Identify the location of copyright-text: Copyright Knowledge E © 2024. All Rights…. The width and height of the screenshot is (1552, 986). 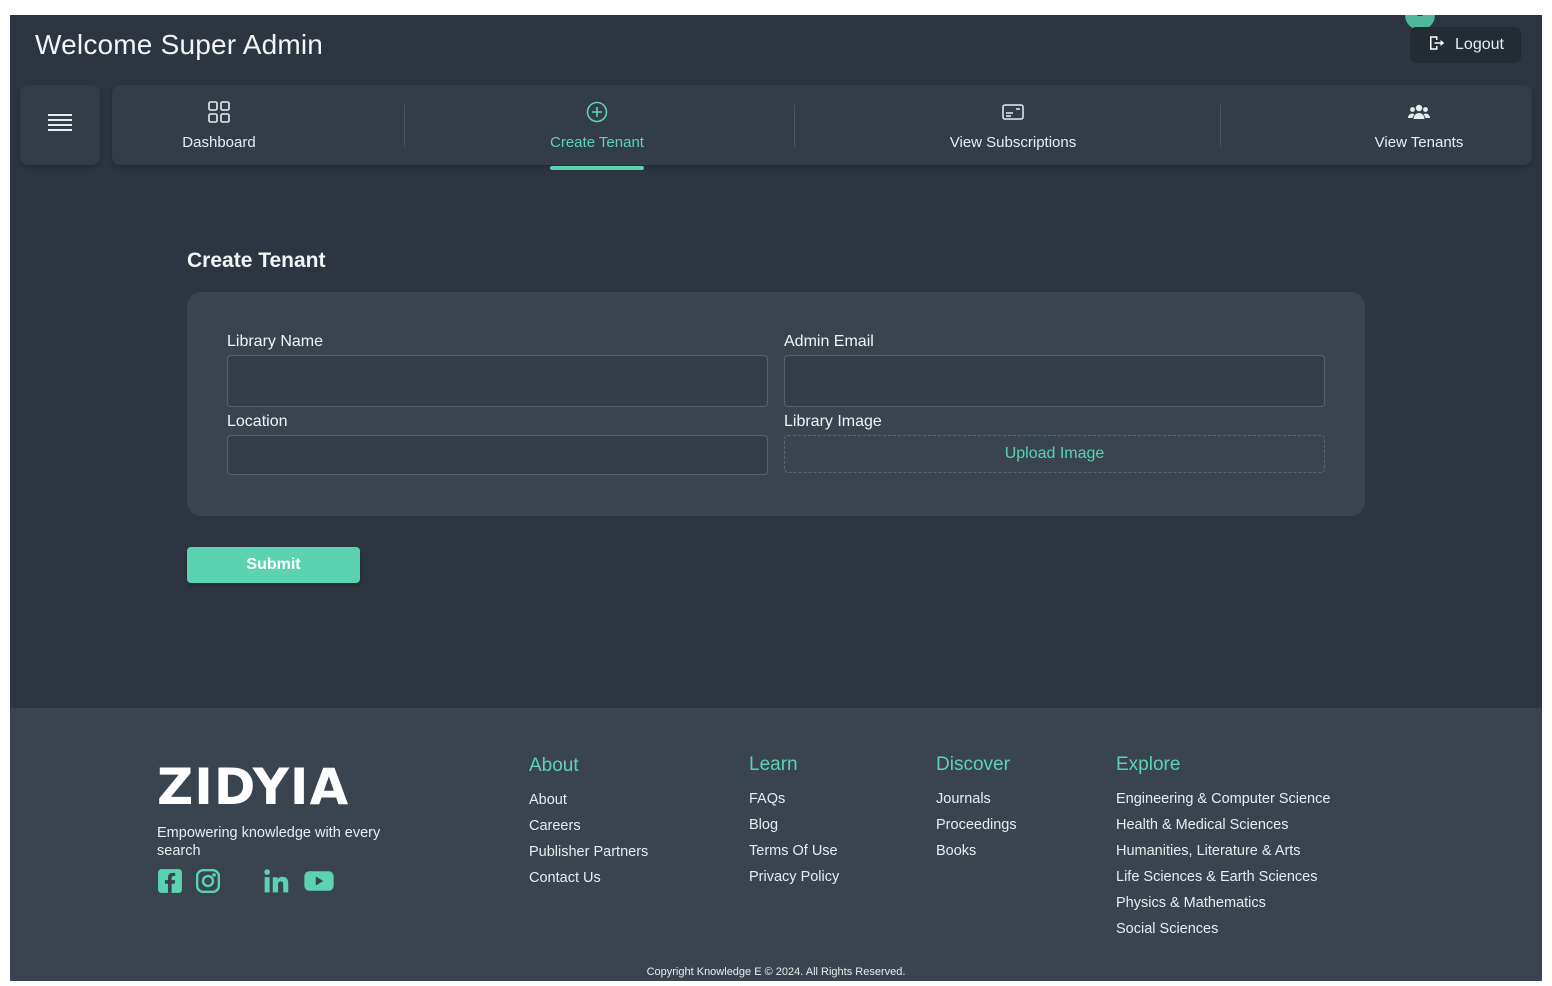
(776, 972).